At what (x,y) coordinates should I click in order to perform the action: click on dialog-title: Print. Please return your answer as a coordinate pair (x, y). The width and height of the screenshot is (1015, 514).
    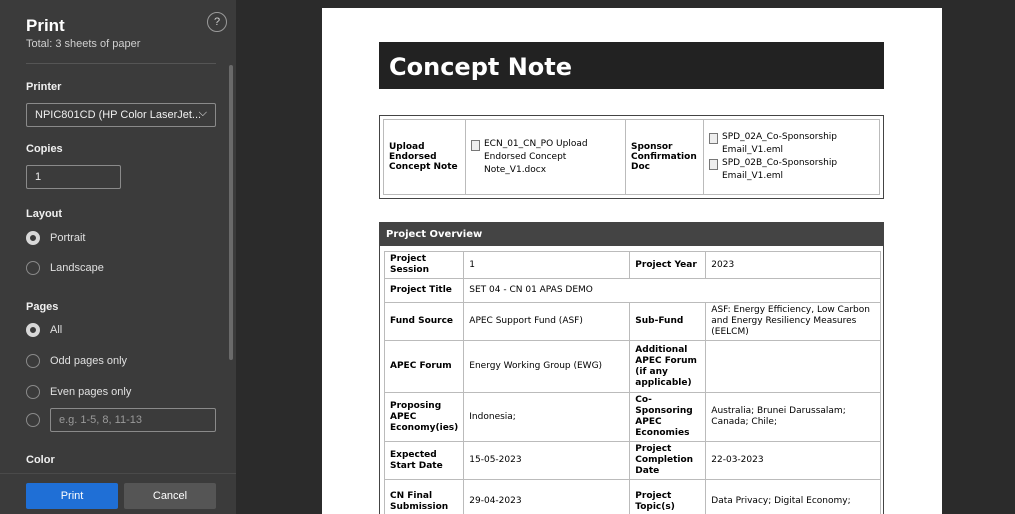
    Looking at the image, I should click on (45, 25).